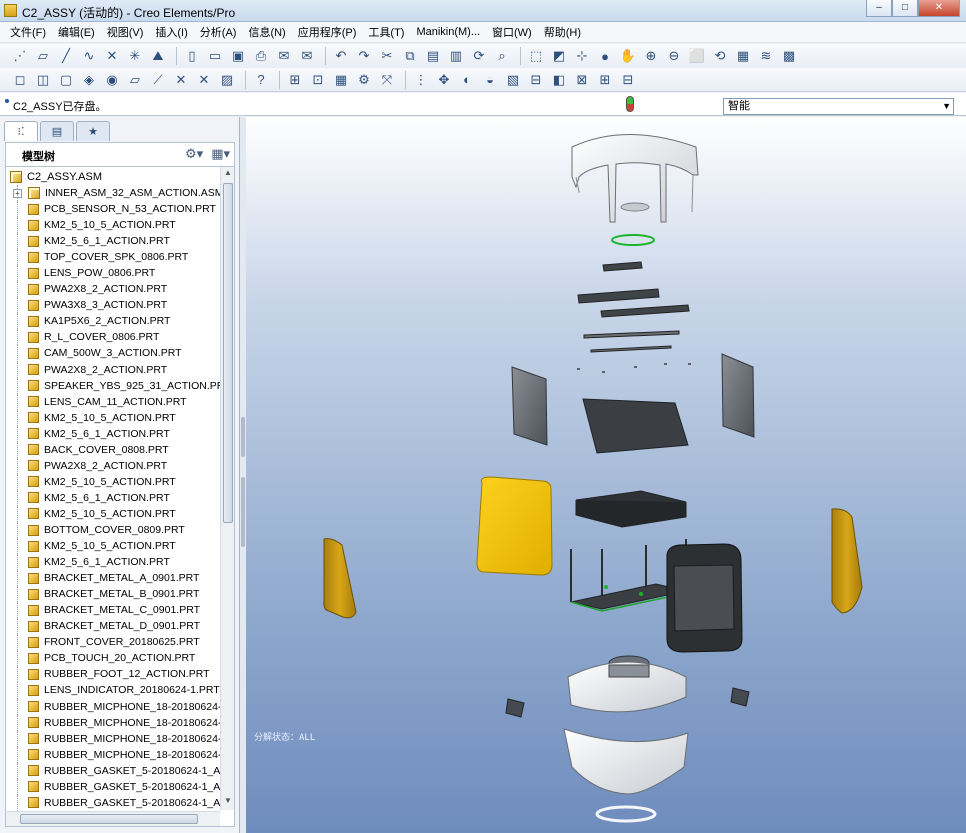  Describe the element at coordinates (364, 56) in the screenshot. I see `redo-icon: ↷` at that location.